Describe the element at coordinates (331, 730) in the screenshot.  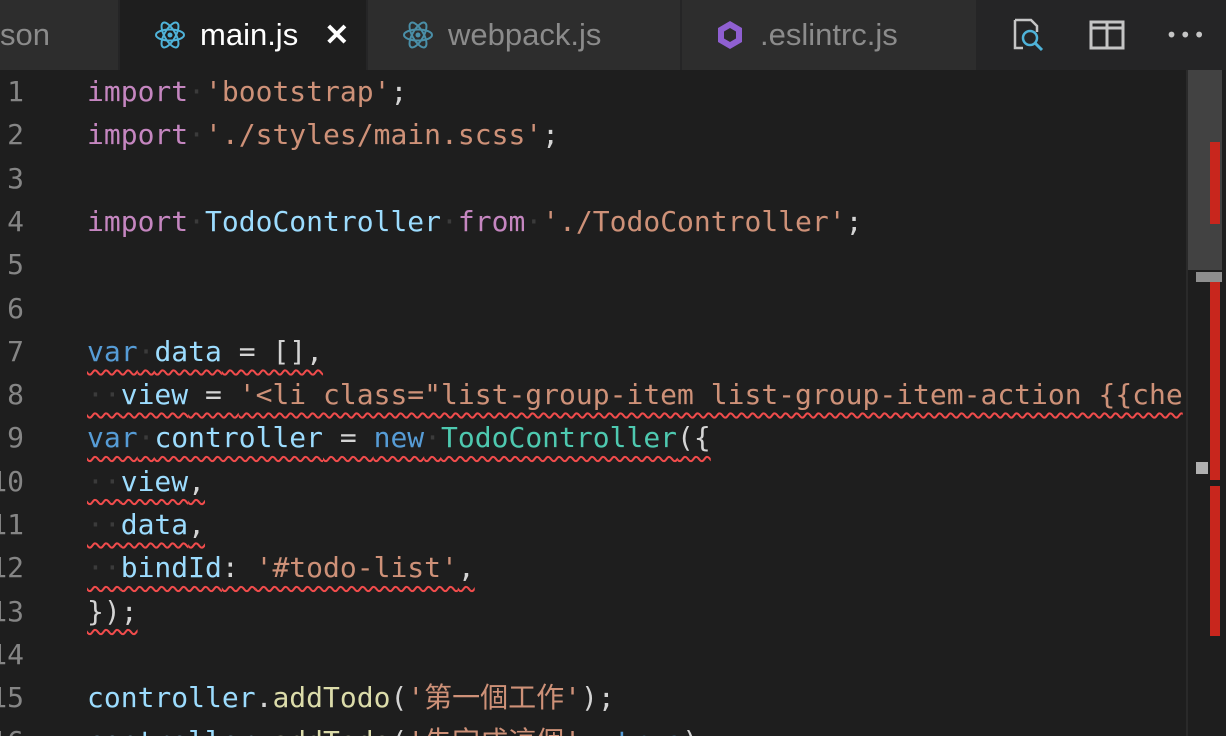
I see `code-token: addTodo` at that location.